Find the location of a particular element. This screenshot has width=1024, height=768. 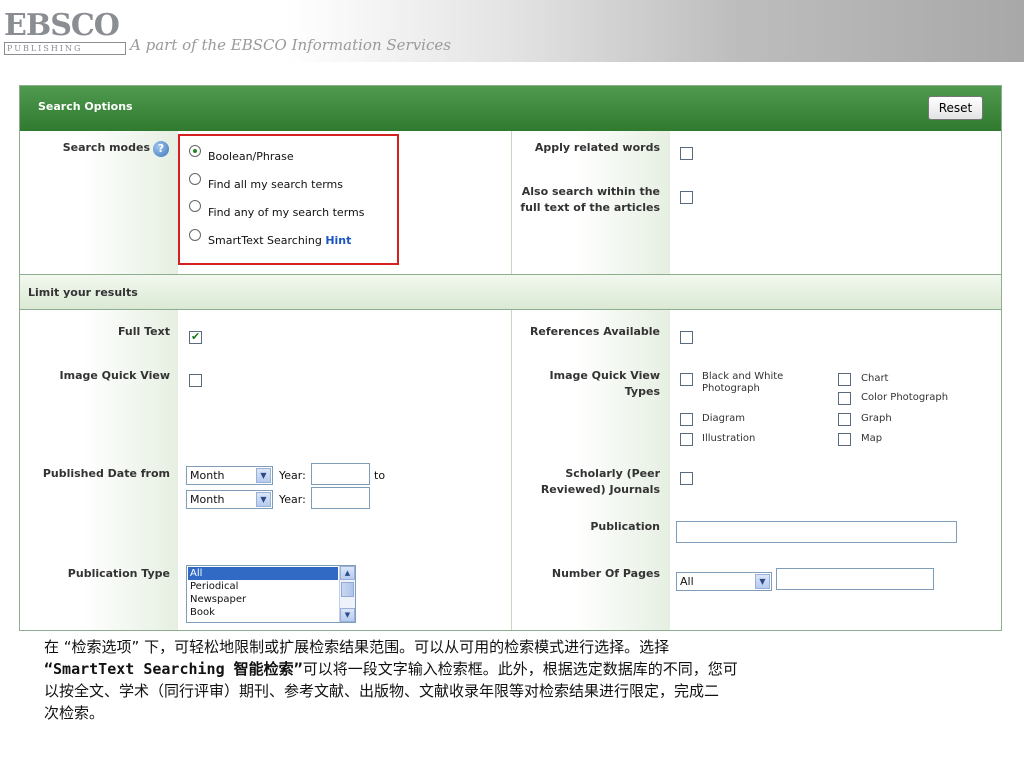

month-from-select: Month ▼ is located at coordinates (229, 475).